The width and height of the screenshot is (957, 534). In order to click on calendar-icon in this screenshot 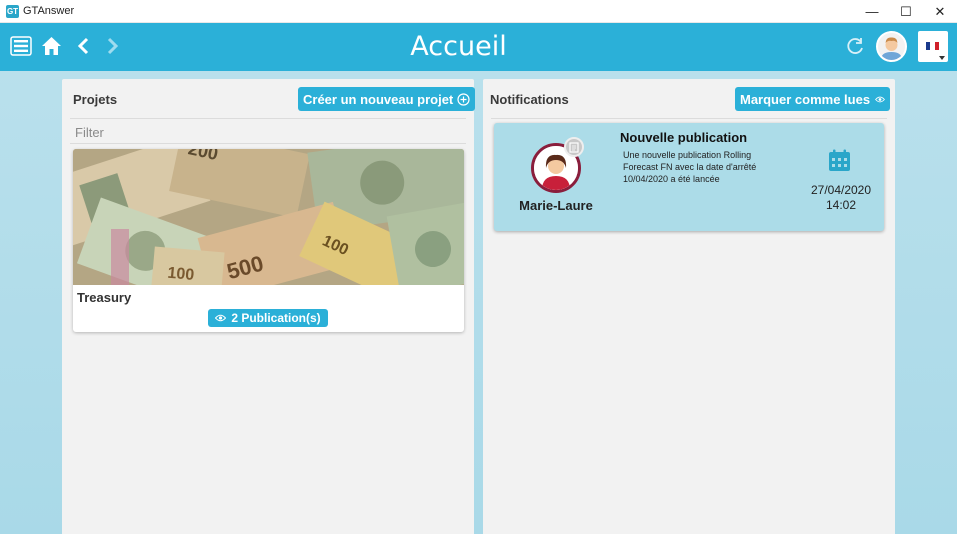, I will do `click(839, 163)`.